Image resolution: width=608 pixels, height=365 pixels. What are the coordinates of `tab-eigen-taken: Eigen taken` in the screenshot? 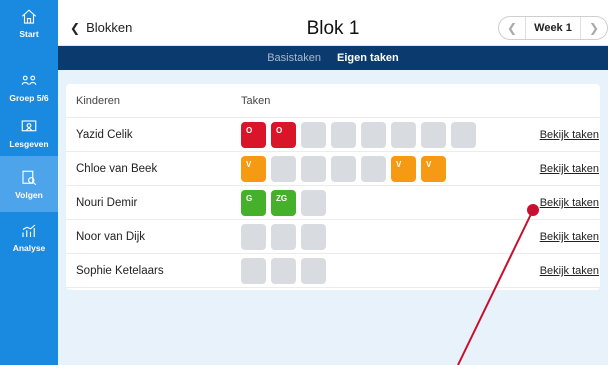 It's located at (368, 58).